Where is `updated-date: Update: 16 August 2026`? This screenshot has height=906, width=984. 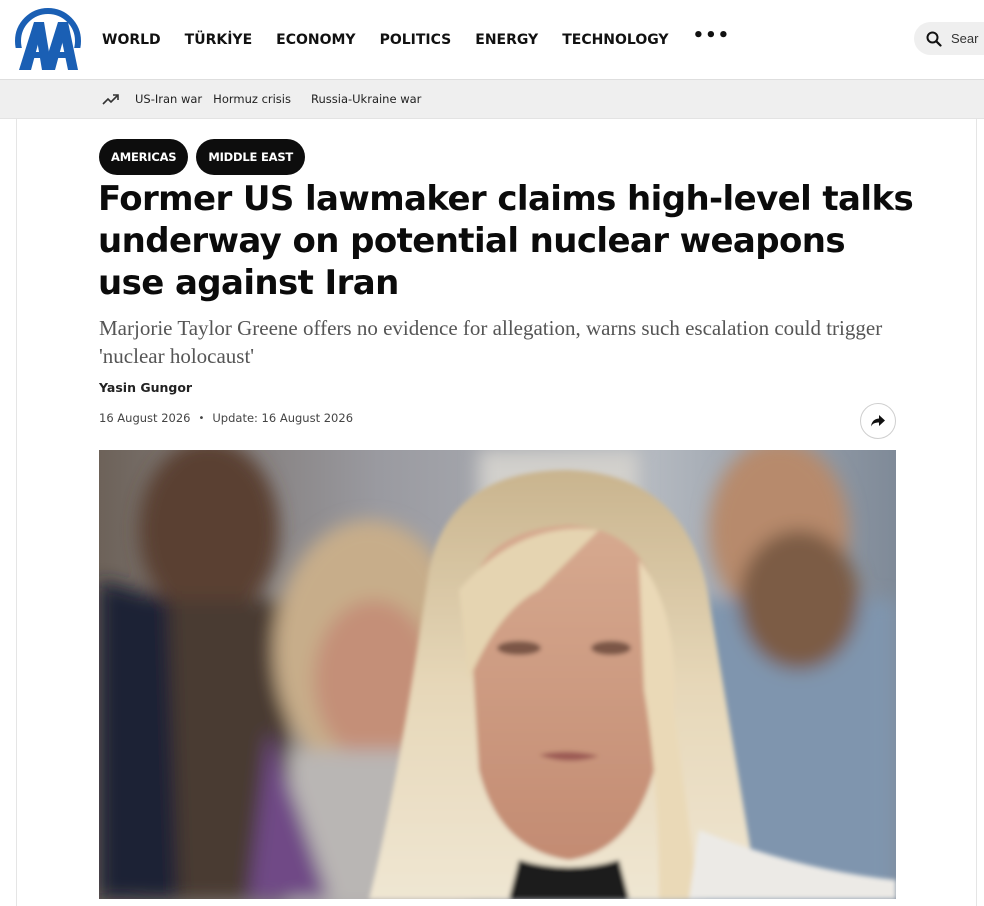 updated-date: Update: 16 August 2026 is located at coordinates (283, 418).